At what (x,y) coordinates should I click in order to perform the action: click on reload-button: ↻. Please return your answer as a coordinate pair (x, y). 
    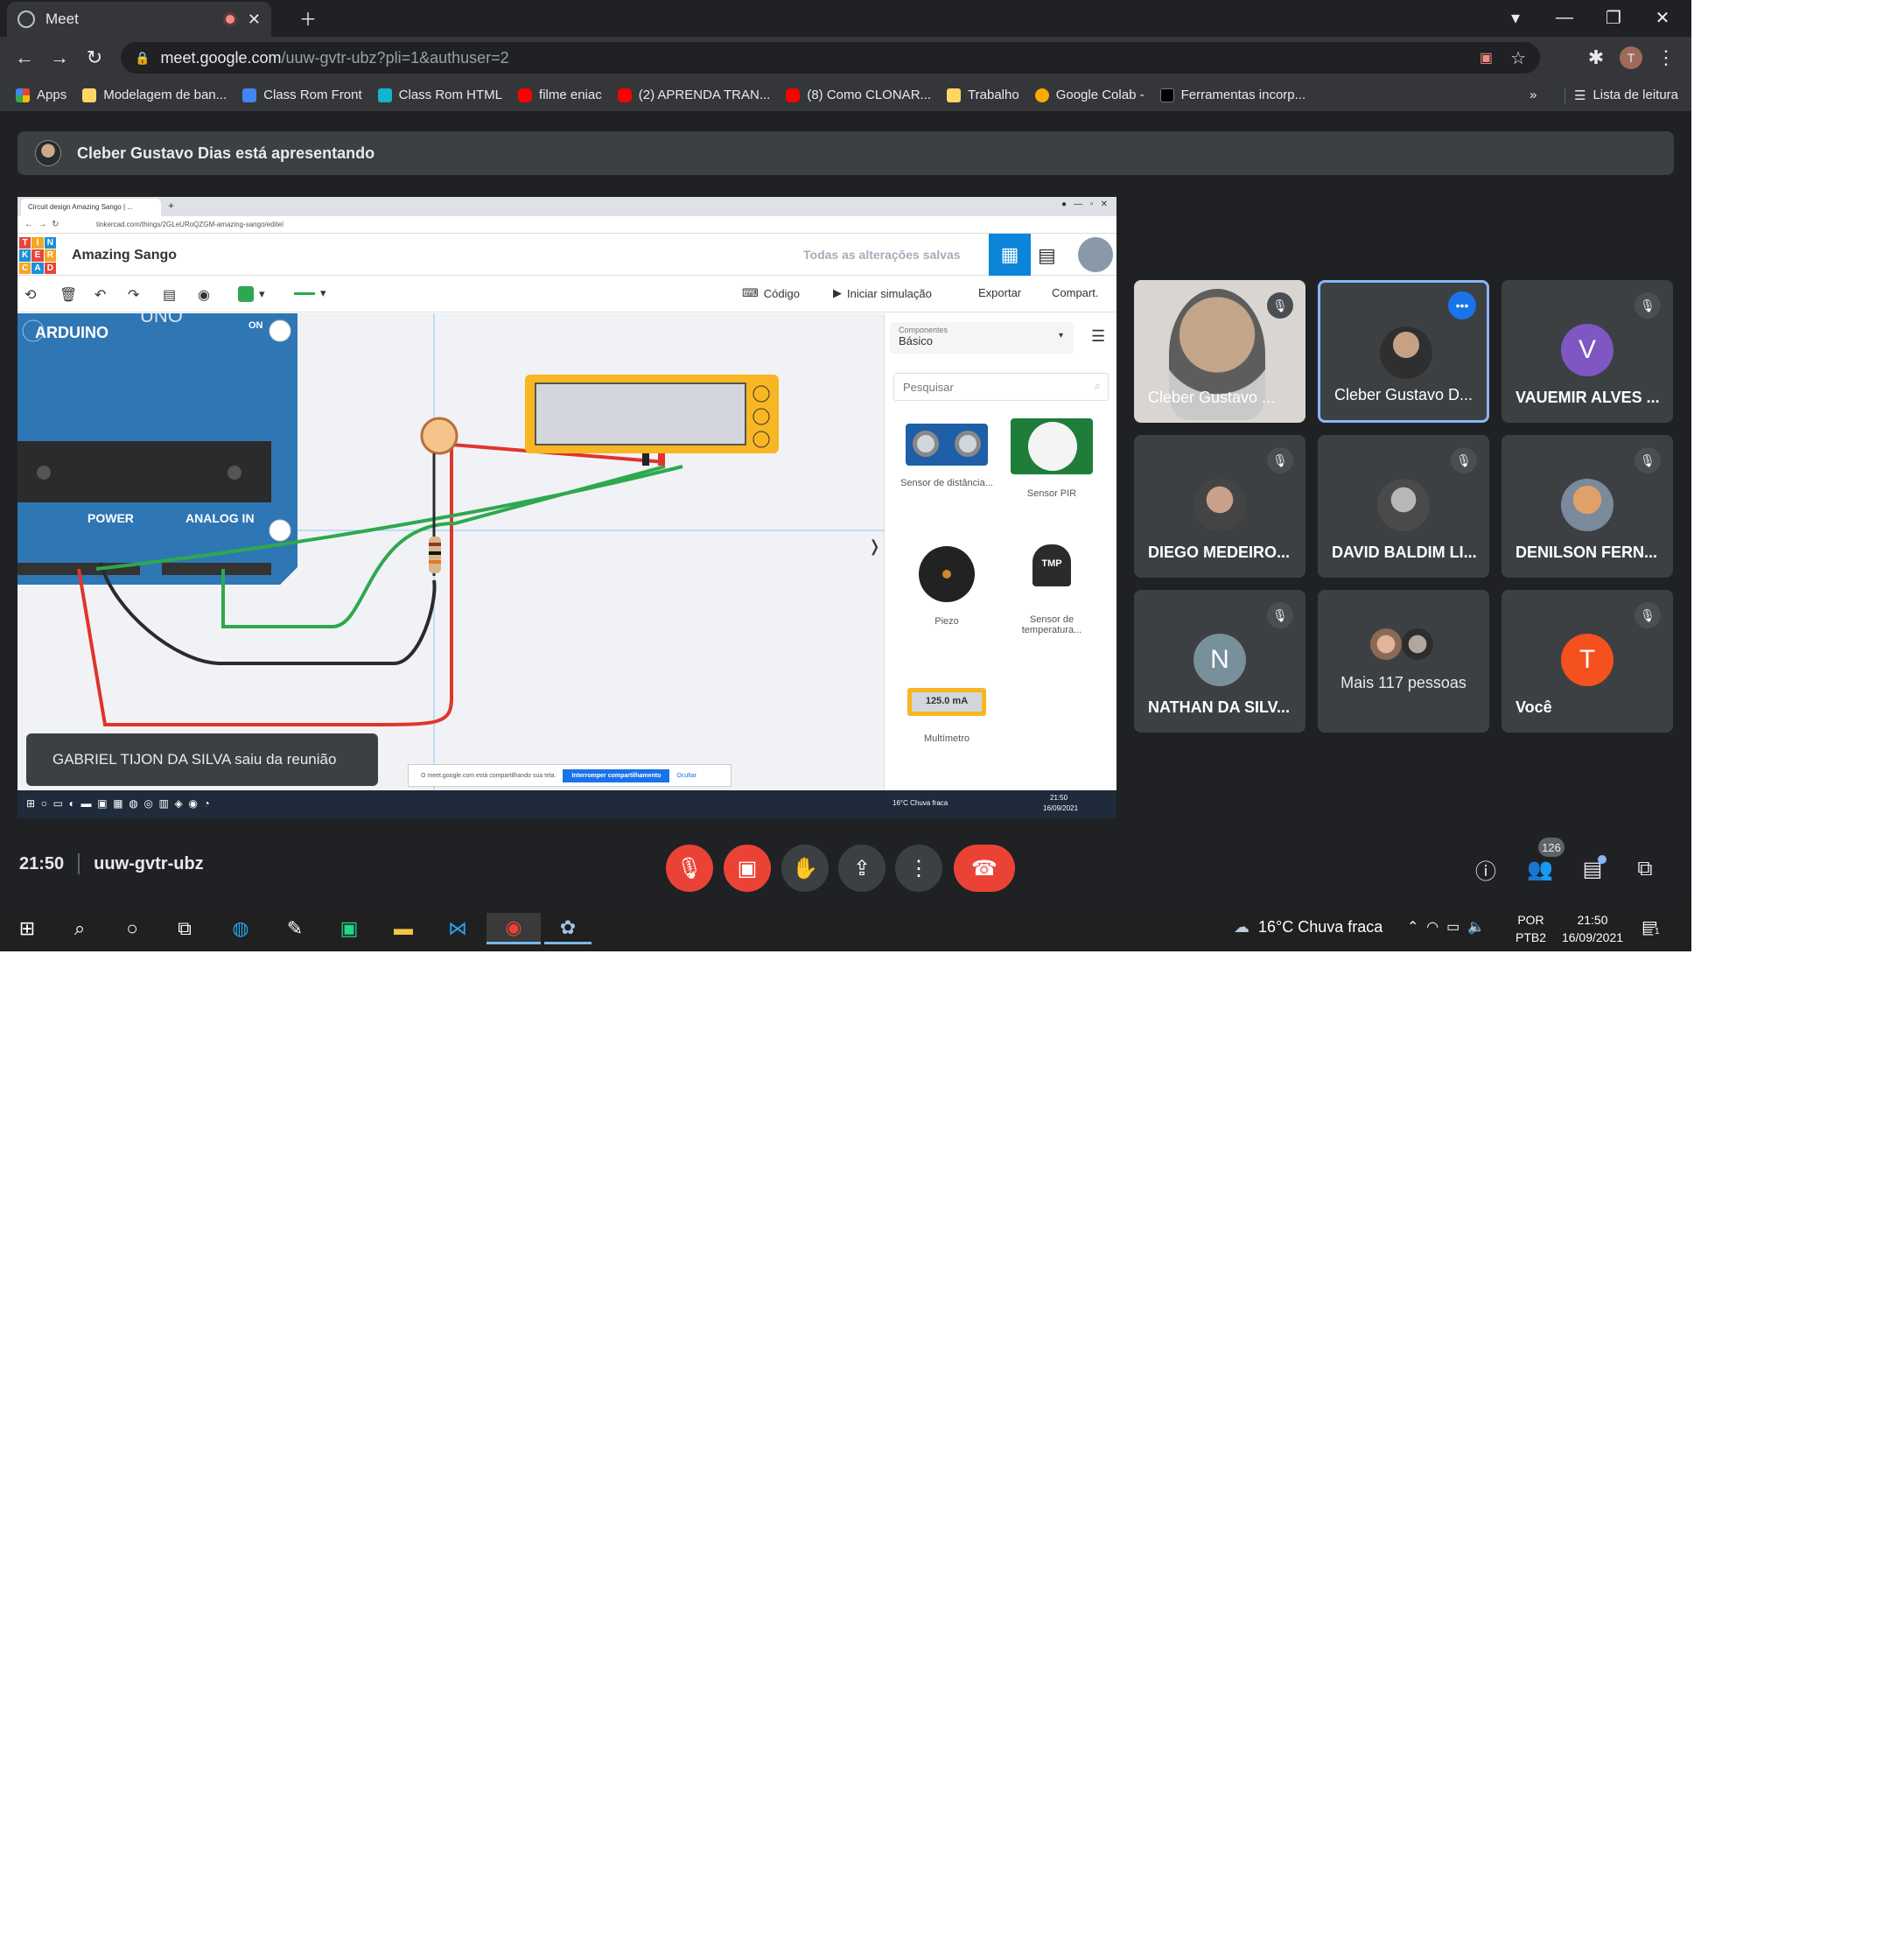
    Looking at the image, I should click on (94, 58).